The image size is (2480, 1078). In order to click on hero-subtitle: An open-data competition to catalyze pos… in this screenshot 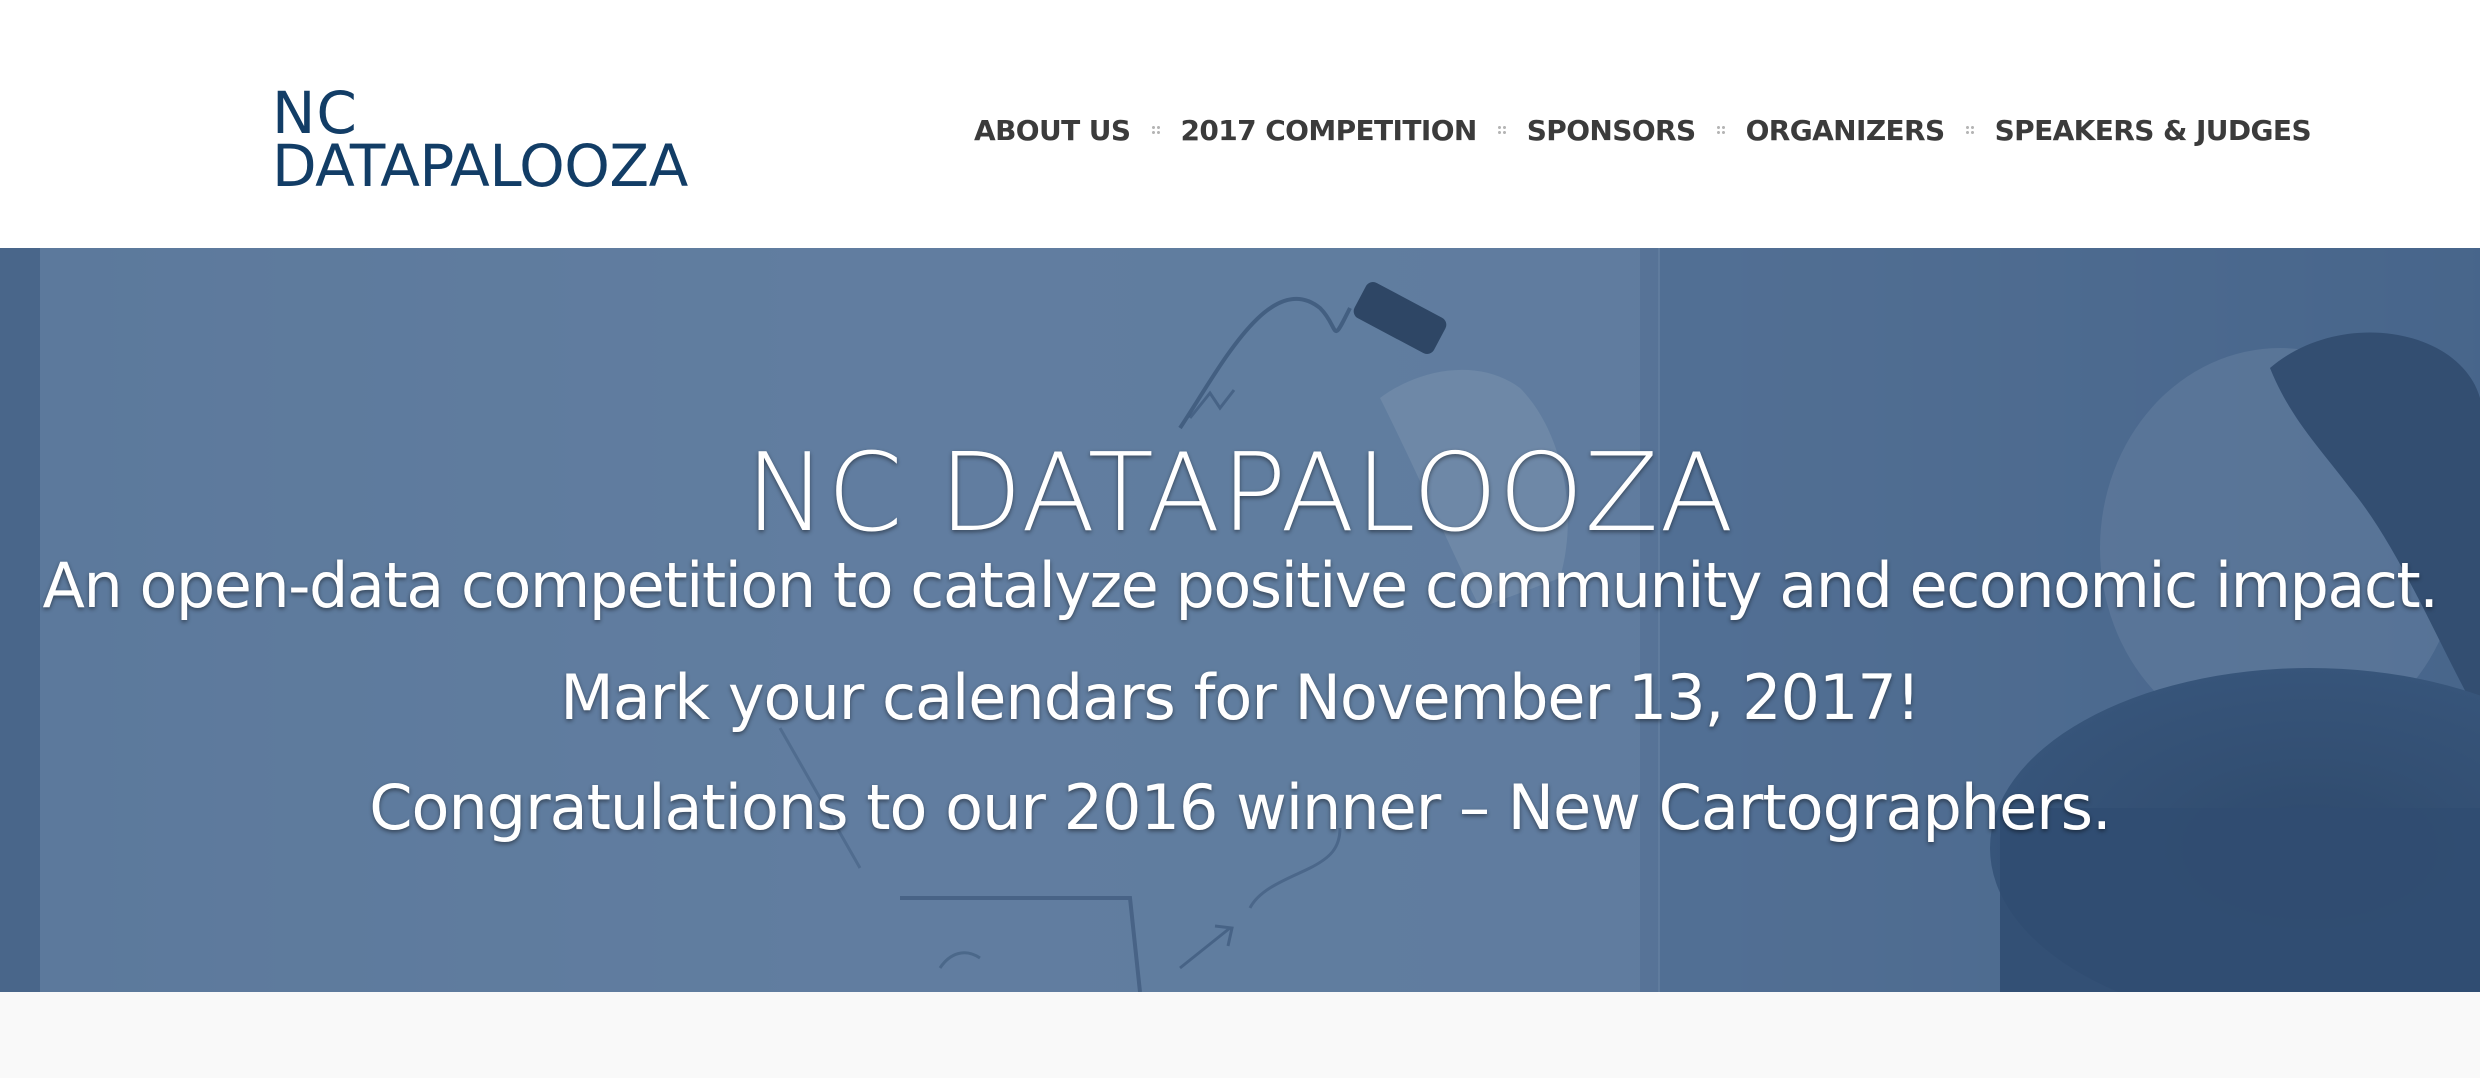, I will do `click(1240, 585)`.